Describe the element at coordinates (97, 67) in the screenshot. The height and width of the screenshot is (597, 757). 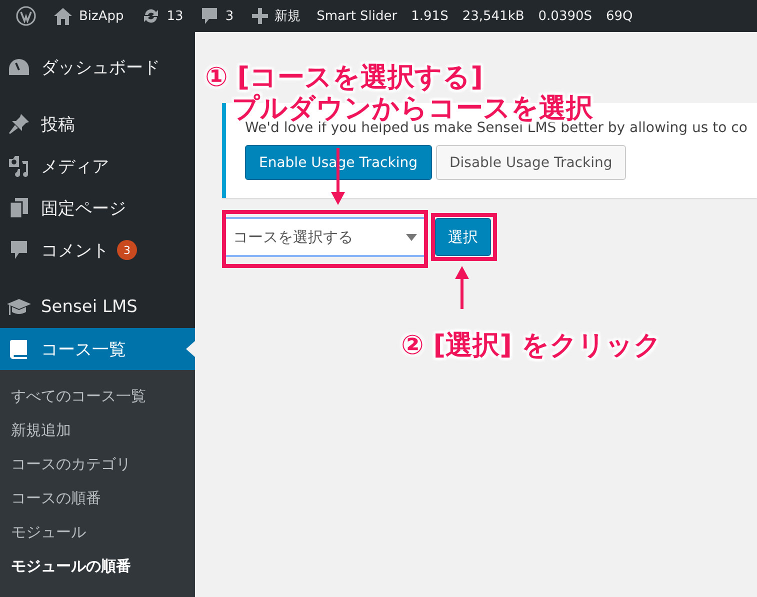
I see `menu-item: ダッシュボード` at that location.